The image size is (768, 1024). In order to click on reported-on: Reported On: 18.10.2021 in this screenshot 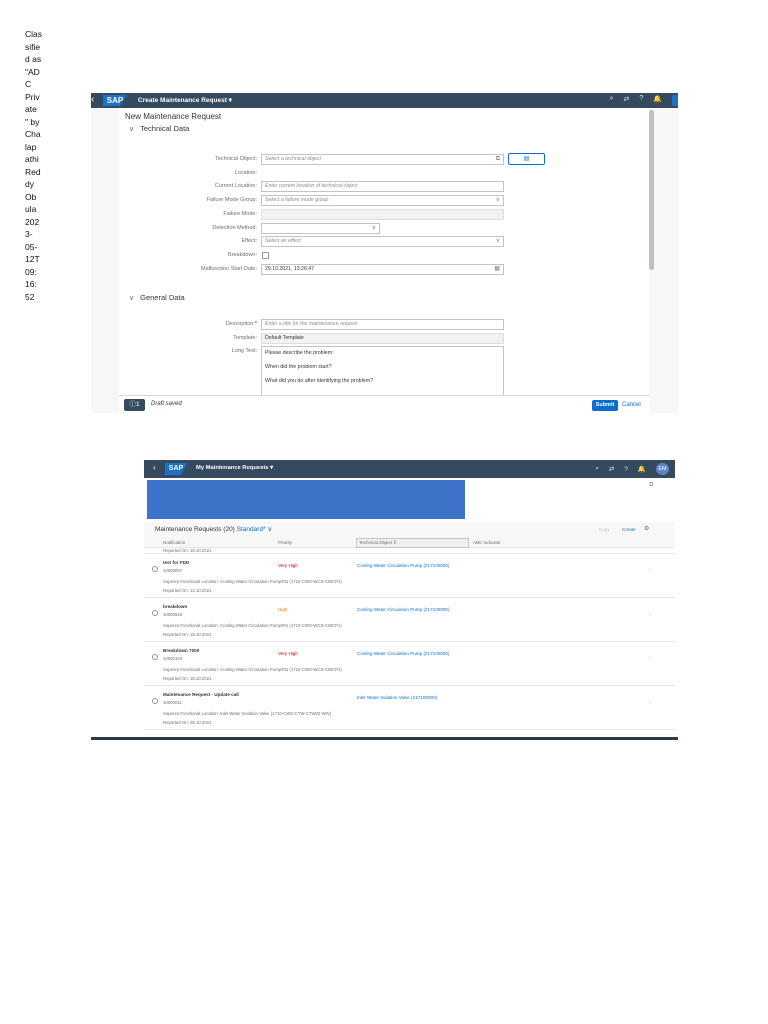, I will do `click(187, 634)`.